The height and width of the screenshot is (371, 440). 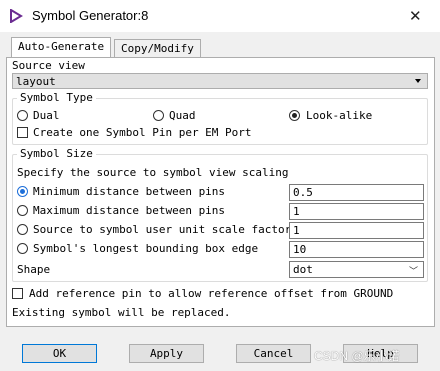 What do you see at coordinates (418, 81) in the screenshot?
I see `chevron-down-icon` at bounding box center [418, 81].